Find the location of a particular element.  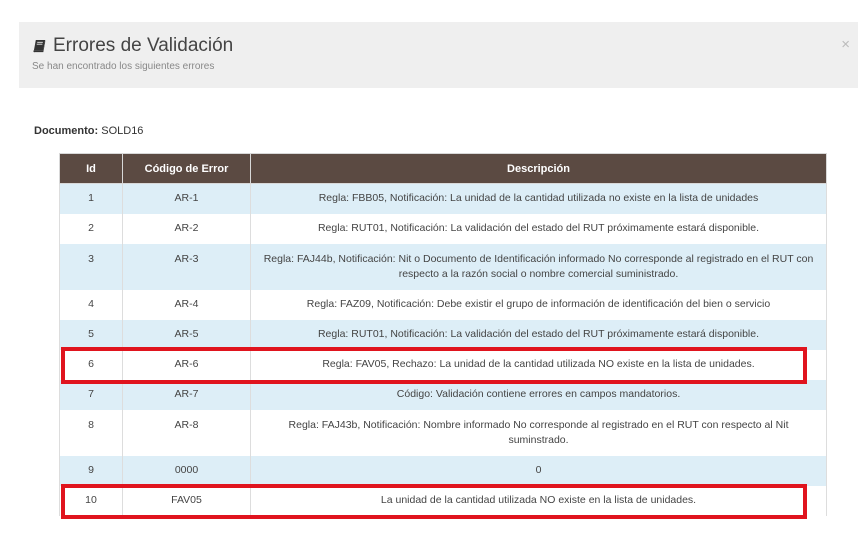

document-label: Documento: is located at coordinates (66, 131).